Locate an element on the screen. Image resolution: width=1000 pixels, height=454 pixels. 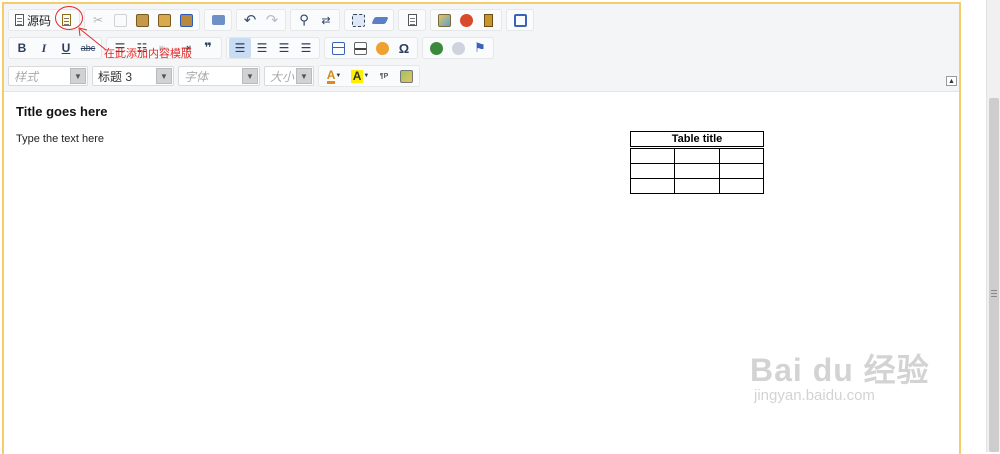
underline-label: U is located at coordinates (66, 48).